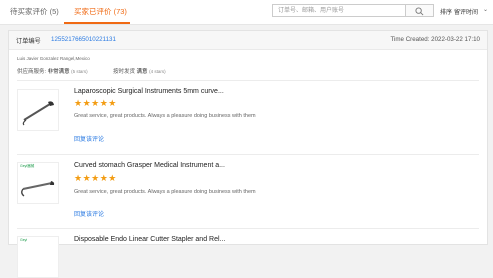 The image size is (493, 278). I want to click on brand-logo: Geyi器械, so click(27, 166).